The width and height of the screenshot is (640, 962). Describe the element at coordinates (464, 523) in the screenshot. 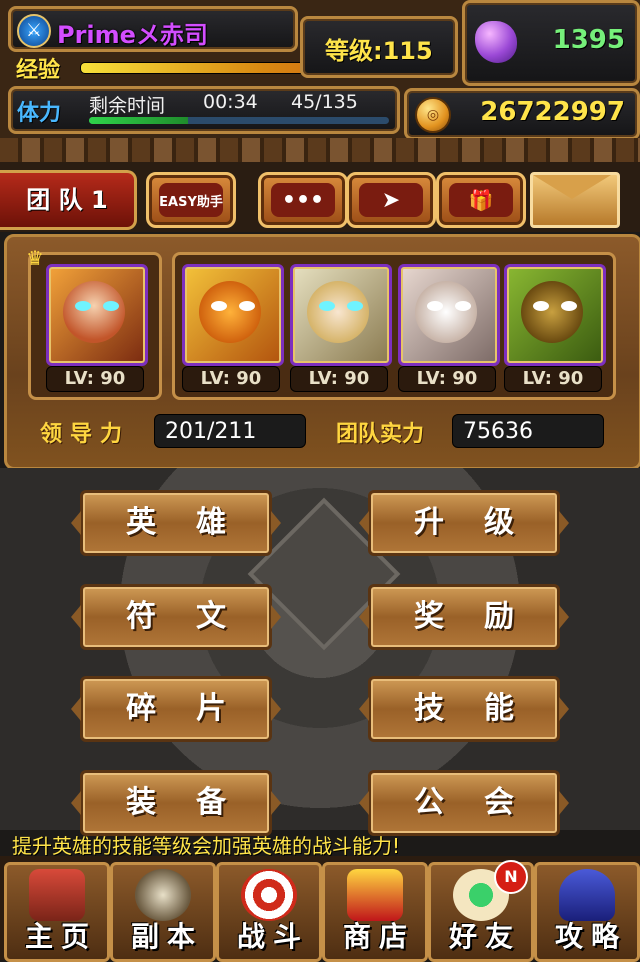

I see `upgrade-button: 升级` at that location.